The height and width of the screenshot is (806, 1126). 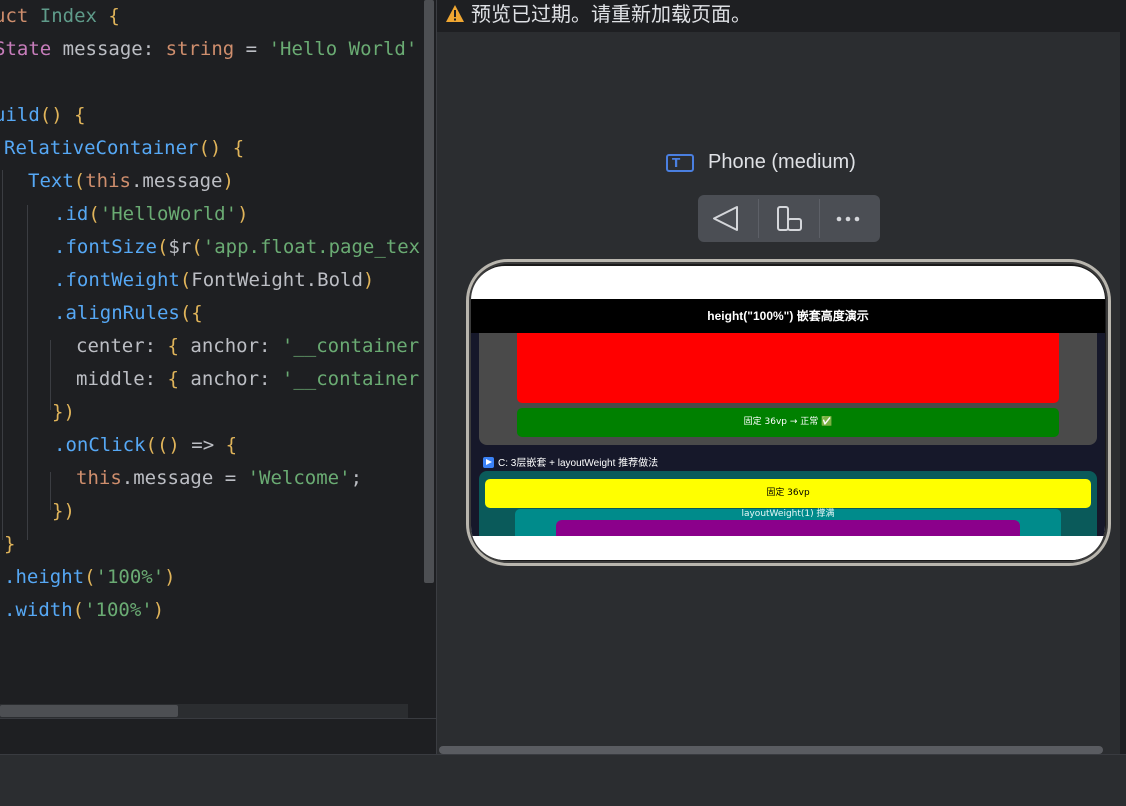 What do you see at coordinates (208, 49) in the screenshot?
I see `code-line: State message: string = 'Hello World'` at bounding box center [208, 49].